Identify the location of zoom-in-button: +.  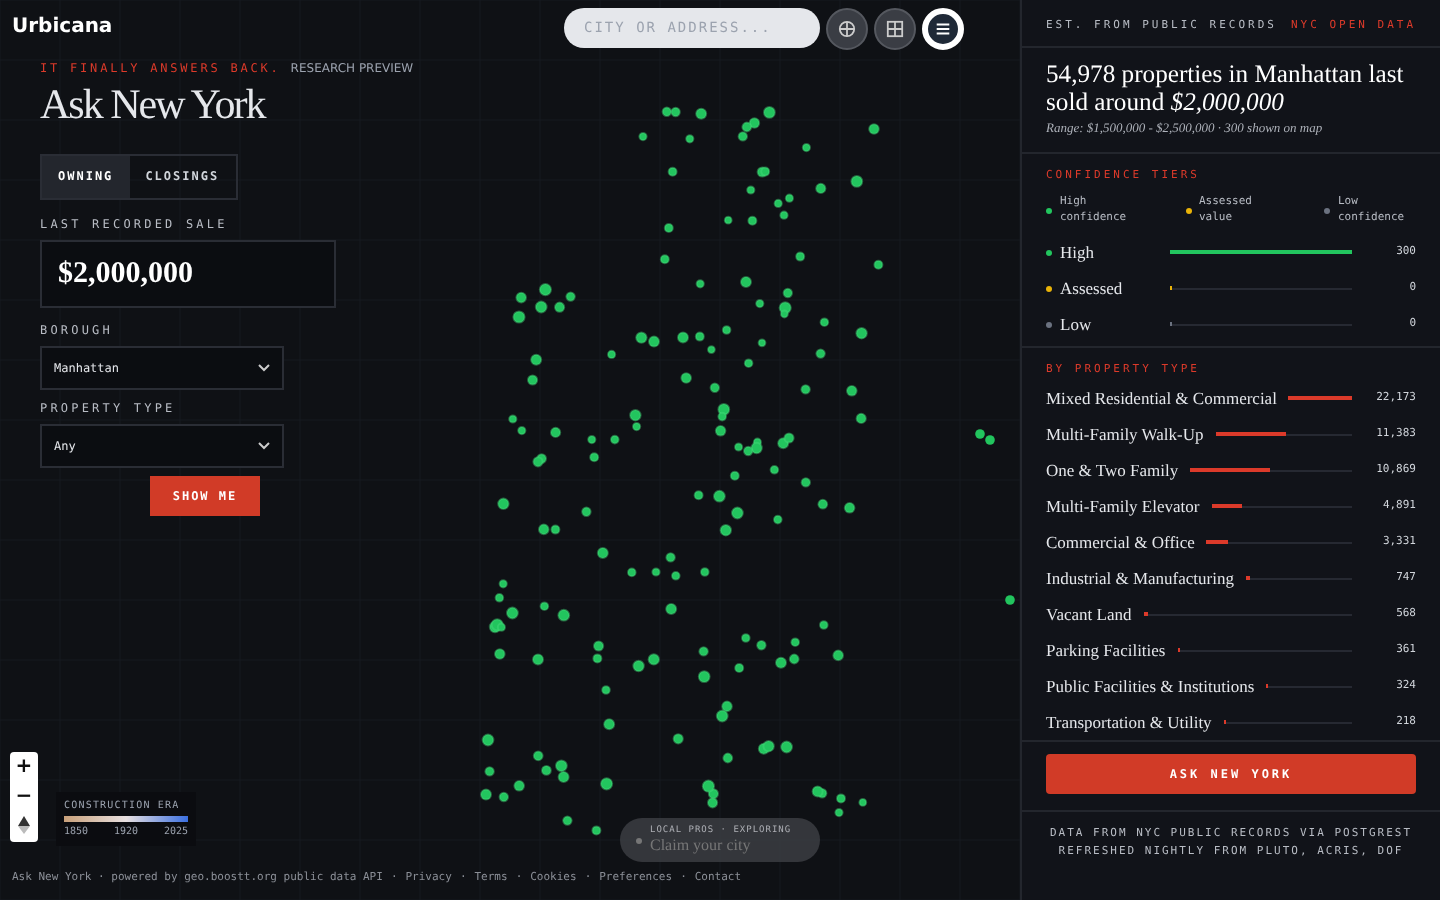
(24, 767).